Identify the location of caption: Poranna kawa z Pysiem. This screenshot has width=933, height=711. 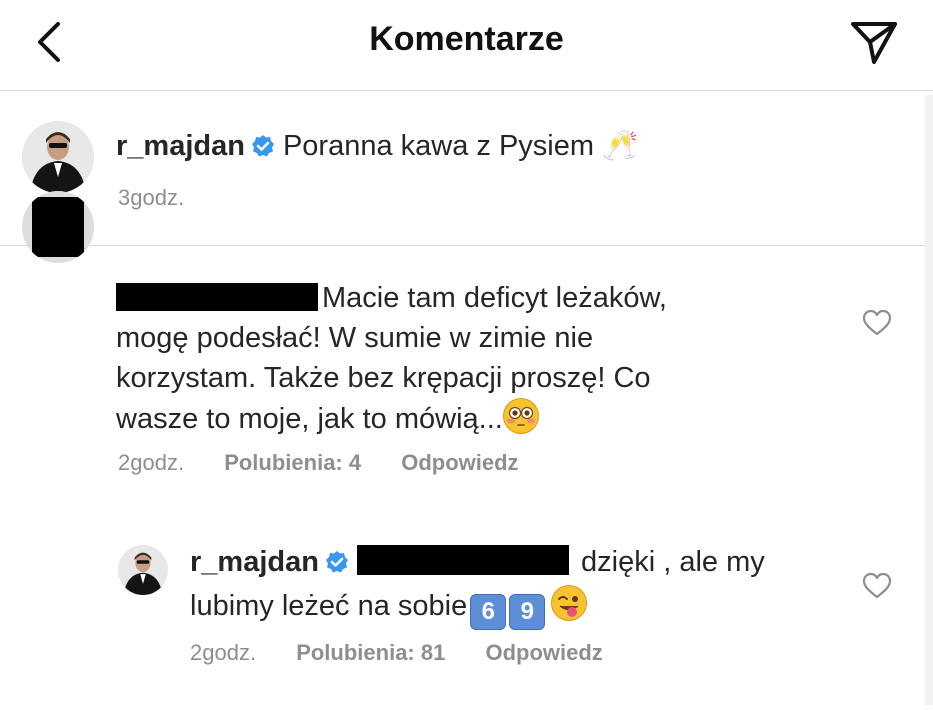
(438, 146).